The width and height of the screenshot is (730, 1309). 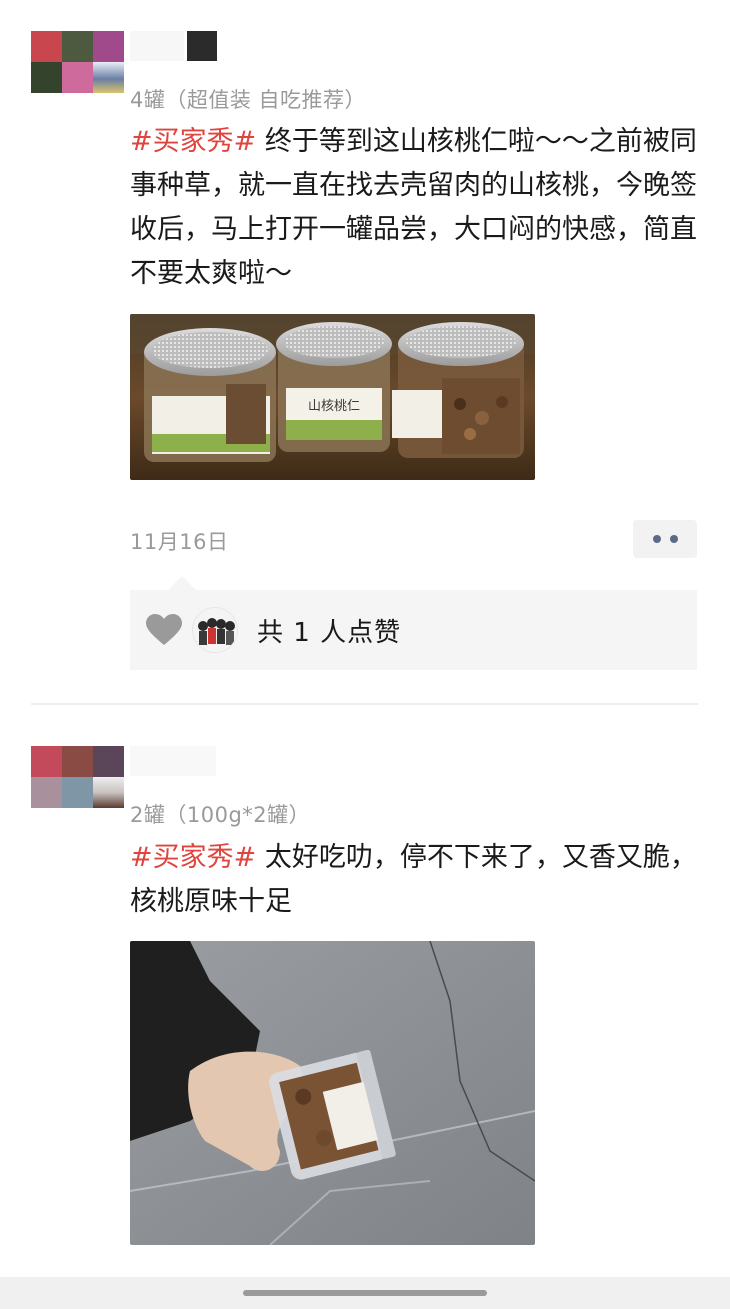 I want to click on likes-panel: 共 1 人点赞, so click(x=413, y=623).